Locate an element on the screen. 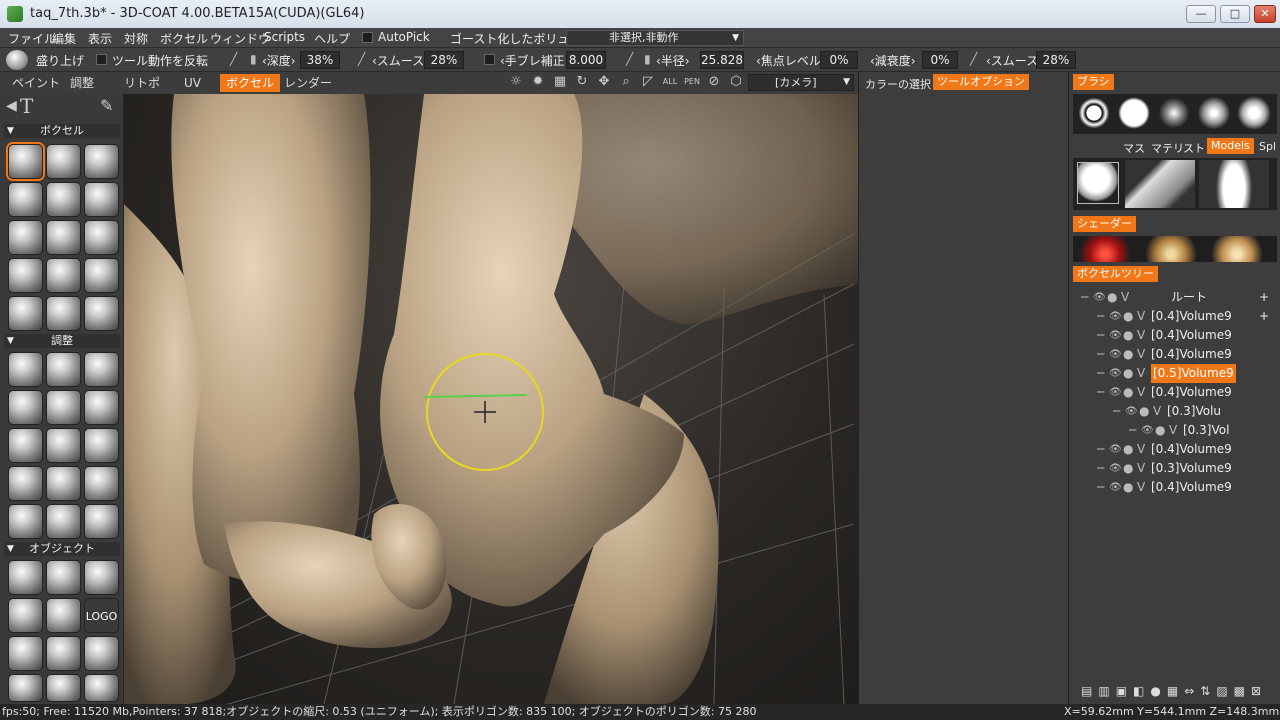 The image size is (1280, 720). camera-select: [カメラ] ▼ is located at coordinates (801, 82).